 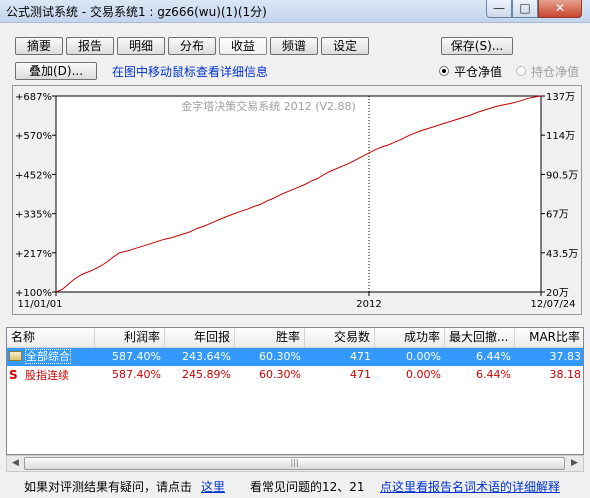 What do you see at coordinates (40, 304) in the screenshot?
I see `x-tick-label: 11/01/01` at bounding box center [40, 304].